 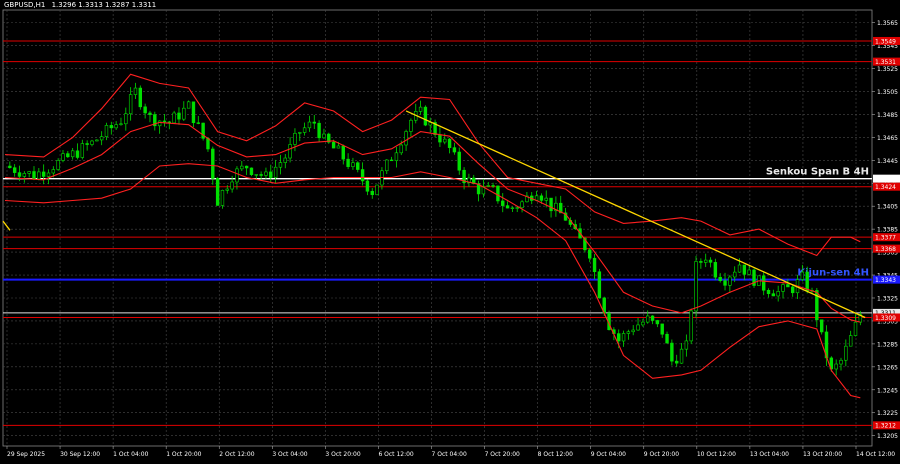 I want to click on x-tick-label: 8 Oct 12:00, so click(x=555, y=454).